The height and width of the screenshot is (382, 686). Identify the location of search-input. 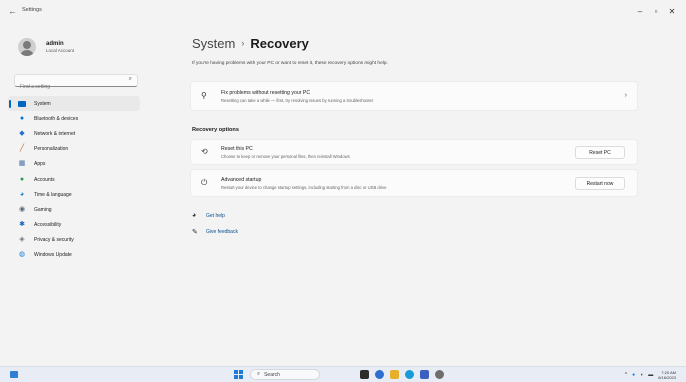
(65, 87).